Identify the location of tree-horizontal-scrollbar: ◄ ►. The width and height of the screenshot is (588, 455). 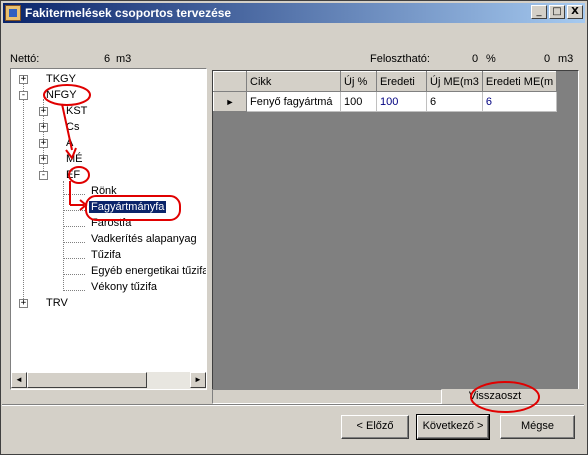
(108, 380).